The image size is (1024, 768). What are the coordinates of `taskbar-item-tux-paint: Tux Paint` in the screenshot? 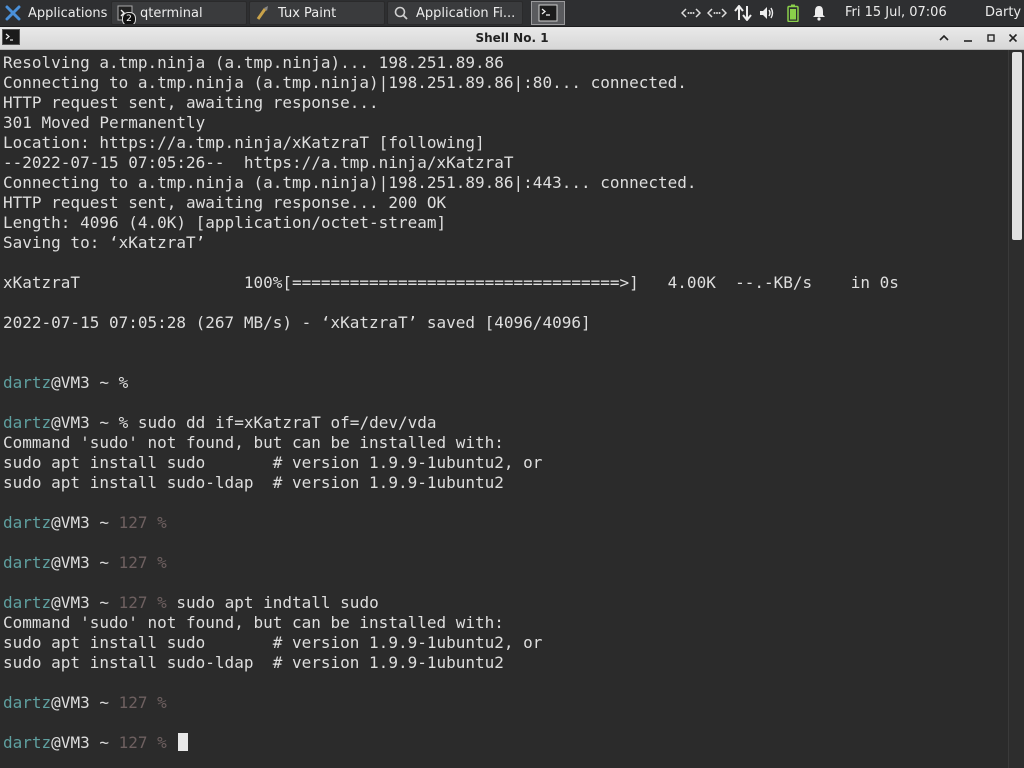 It's located at (317, 13).